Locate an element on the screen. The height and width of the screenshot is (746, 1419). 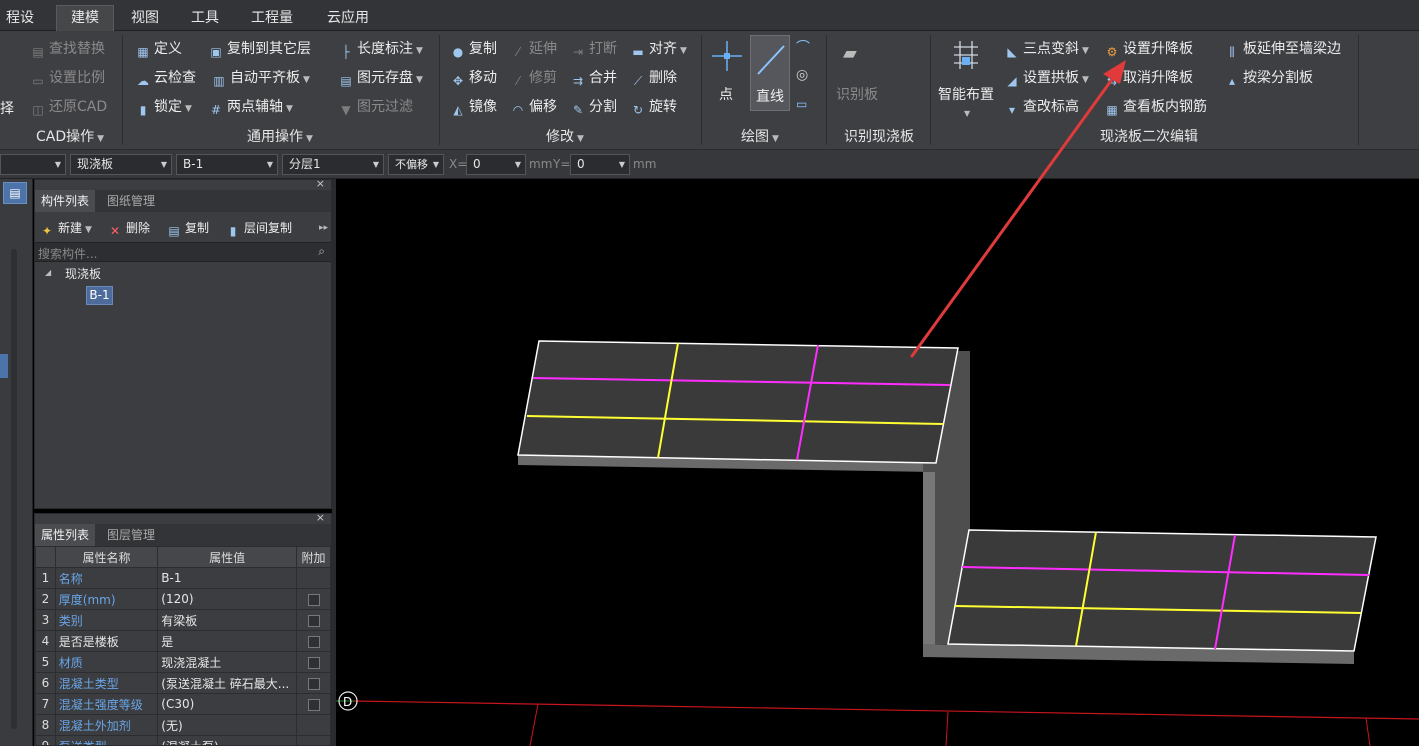
table-row: 7 混凝土强度等级 (C30) is located at coordinates (183, 704).